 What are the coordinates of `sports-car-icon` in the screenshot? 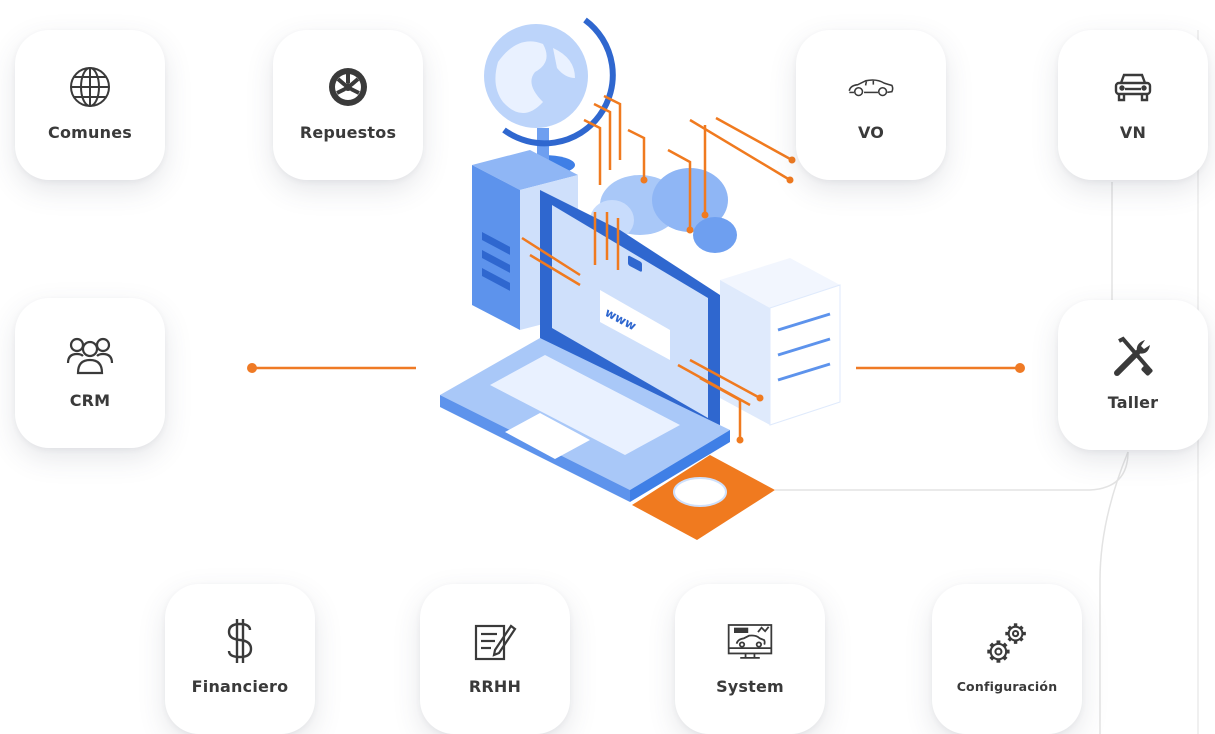 It's located at (871, 87).